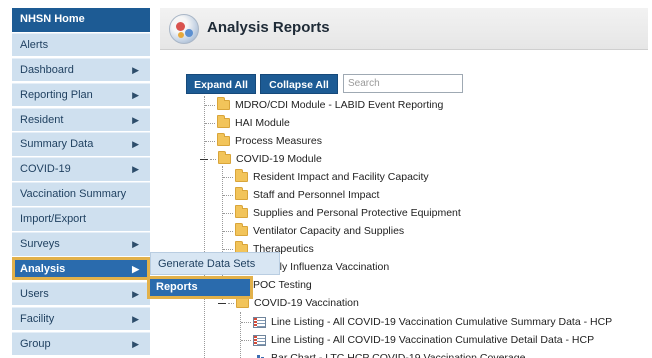 The image size is (652, 358). Describe the element at coordinates (279, 159) in the screenshot. I see `tree-node-label: COVID-19 Module` at that location.